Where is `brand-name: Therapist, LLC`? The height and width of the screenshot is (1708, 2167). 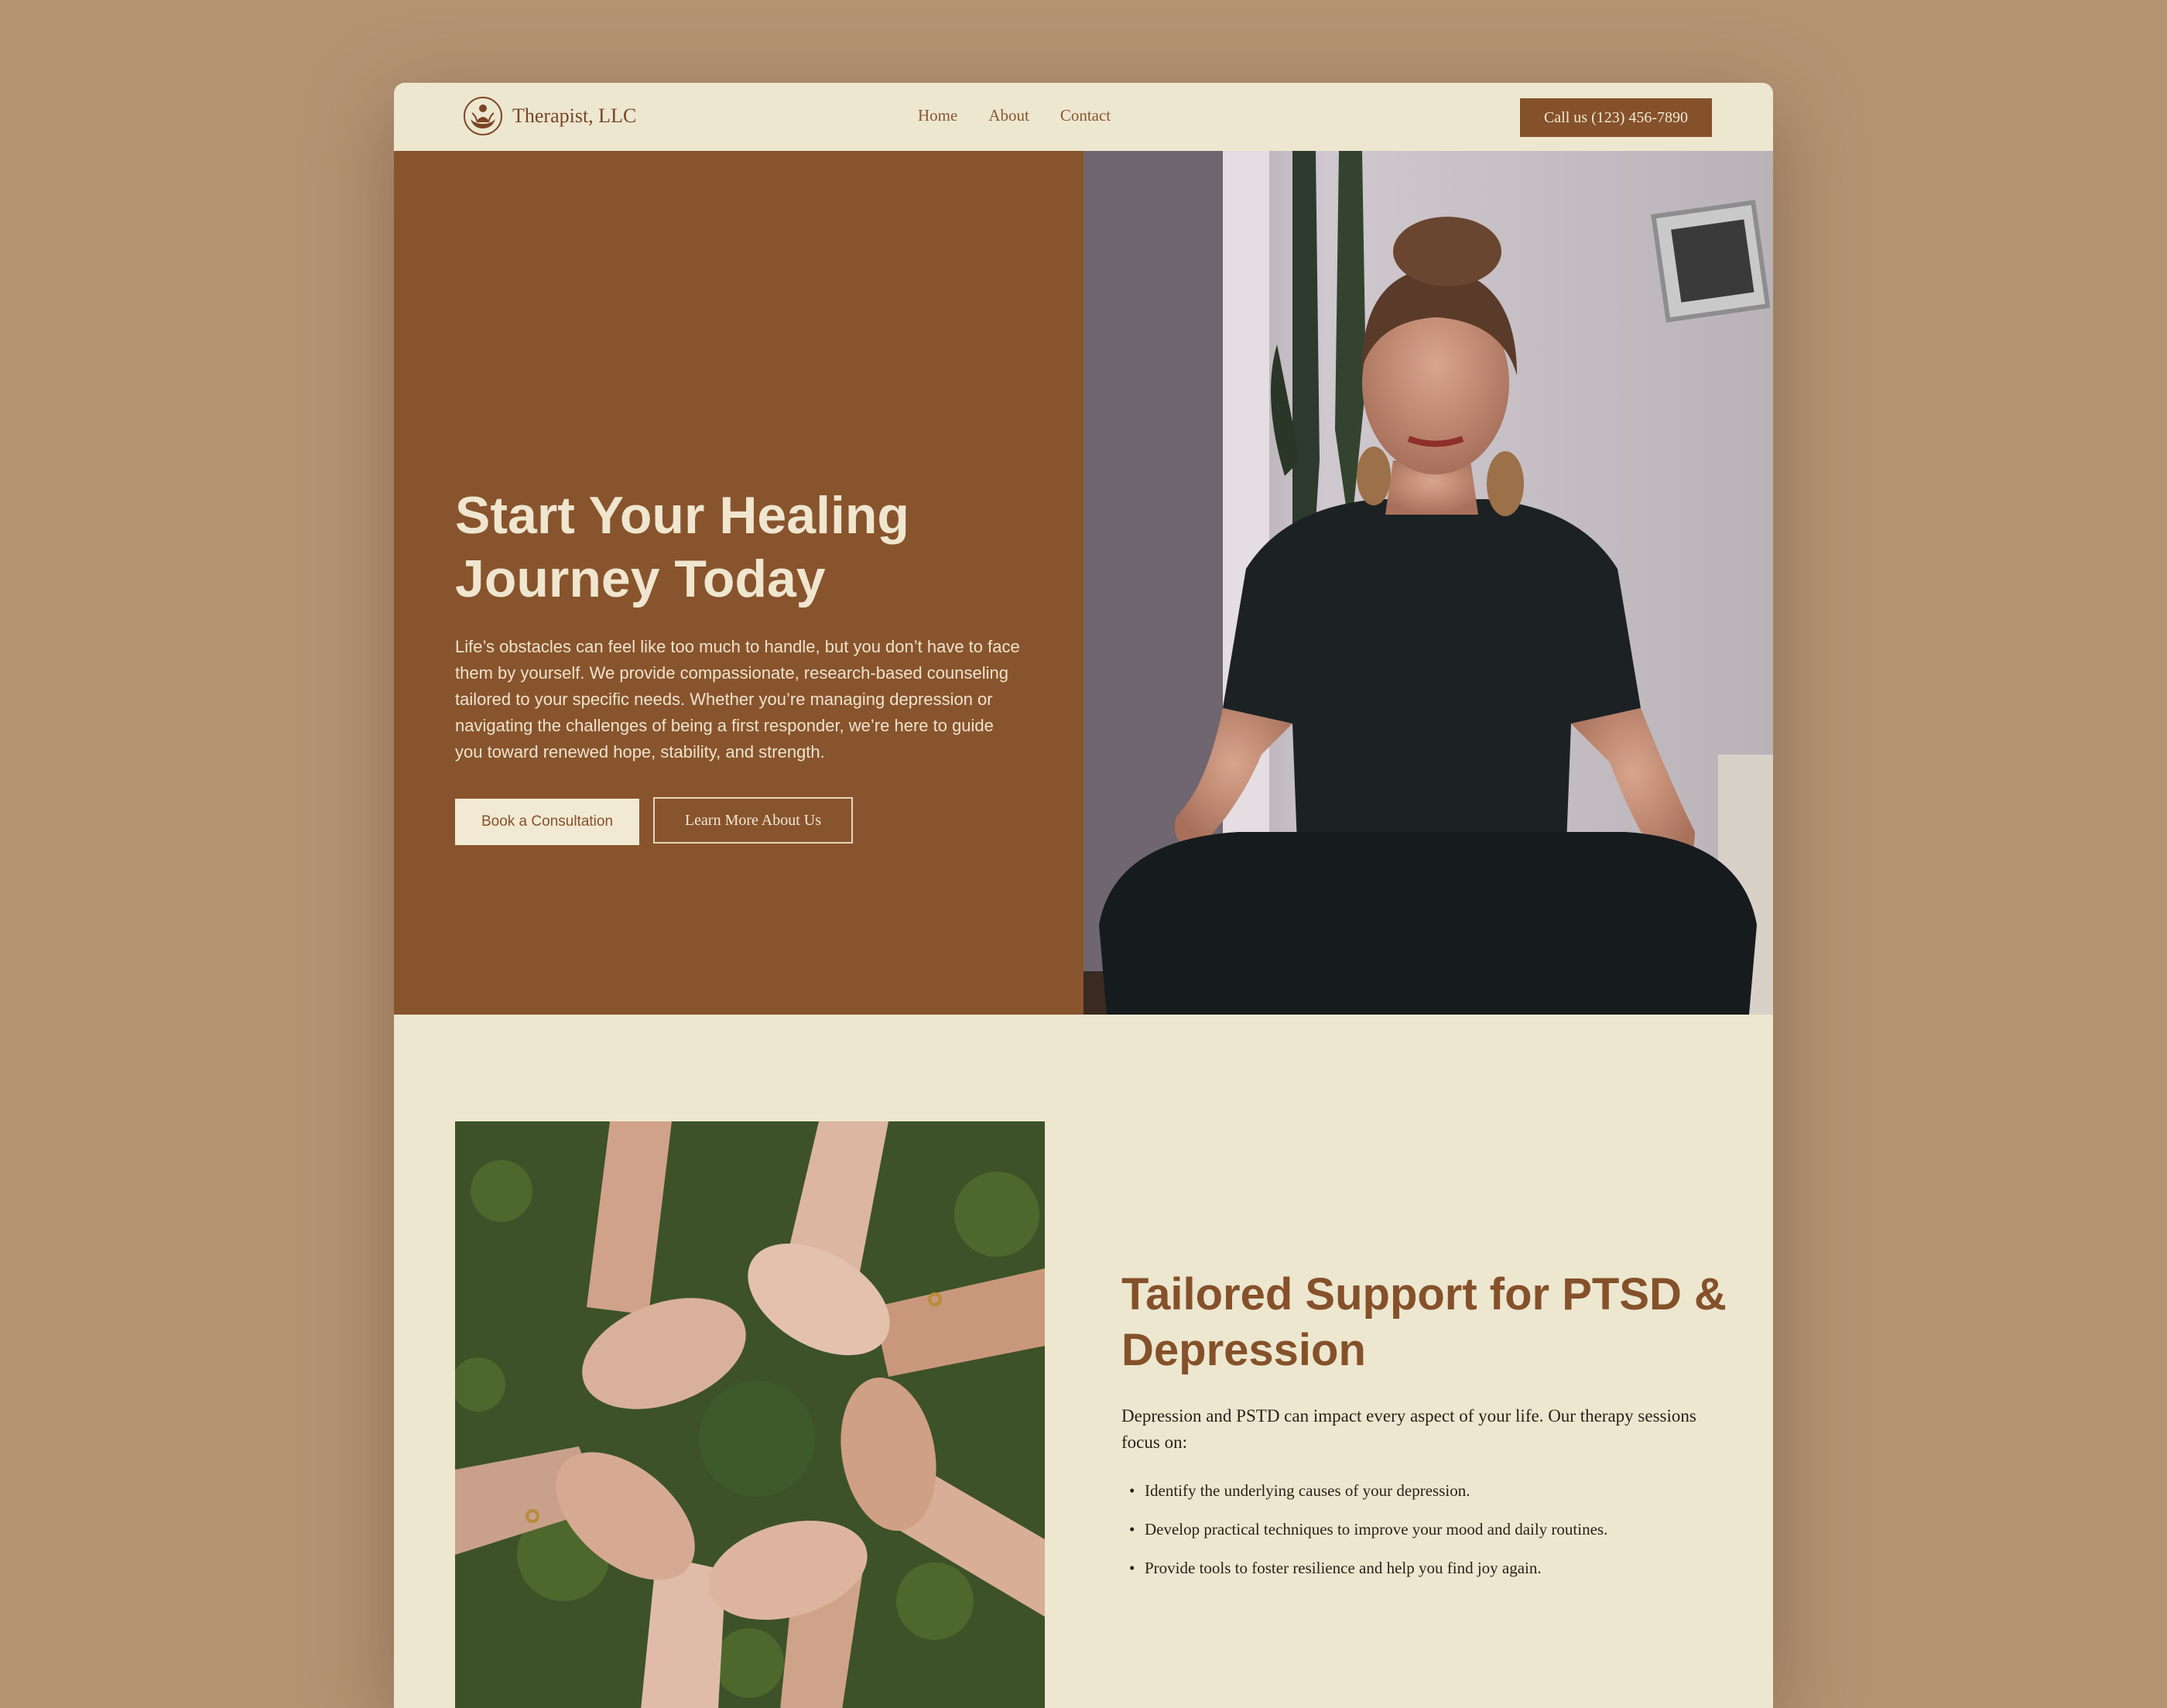
brand-name: Therapist, LLC is located at coordinates (574, 116).